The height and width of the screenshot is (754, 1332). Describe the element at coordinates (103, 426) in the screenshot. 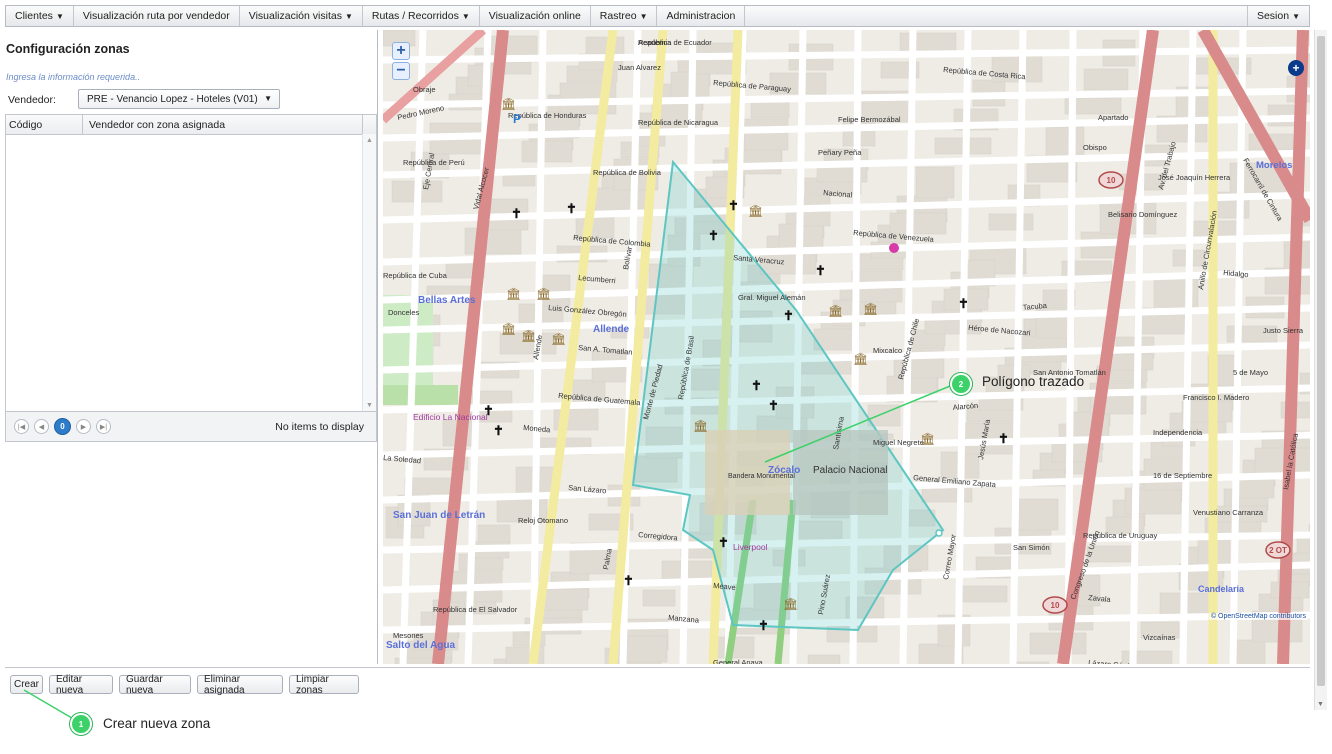

I see `pager-last-icon: ▶|` at that location.